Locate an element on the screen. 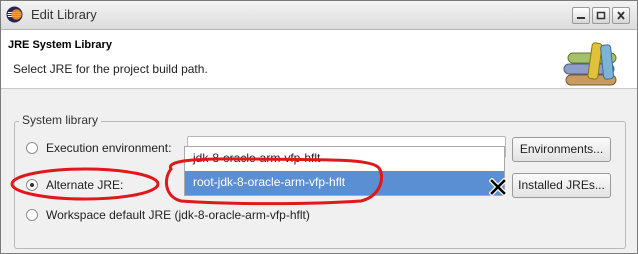 The image size is (638, 254). dropdown-item: jdk-8-oracle-arm-vfp-hflt is located at coordinates (344, 159).